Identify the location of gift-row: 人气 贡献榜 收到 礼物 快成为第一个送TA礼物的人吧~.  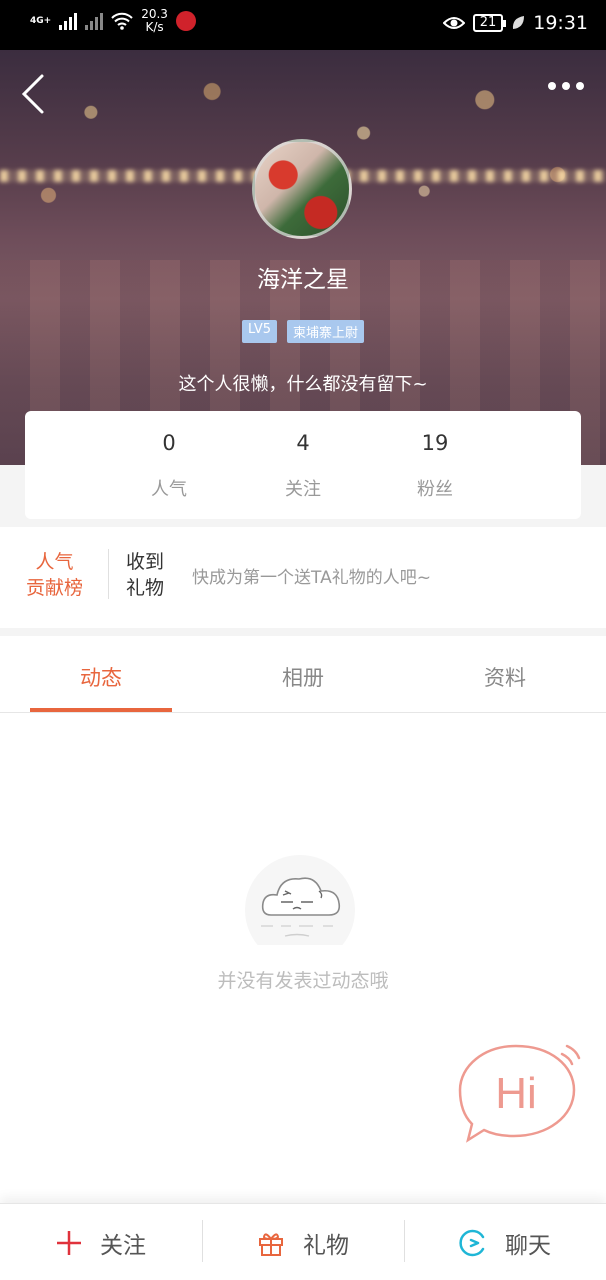
(303, 577).